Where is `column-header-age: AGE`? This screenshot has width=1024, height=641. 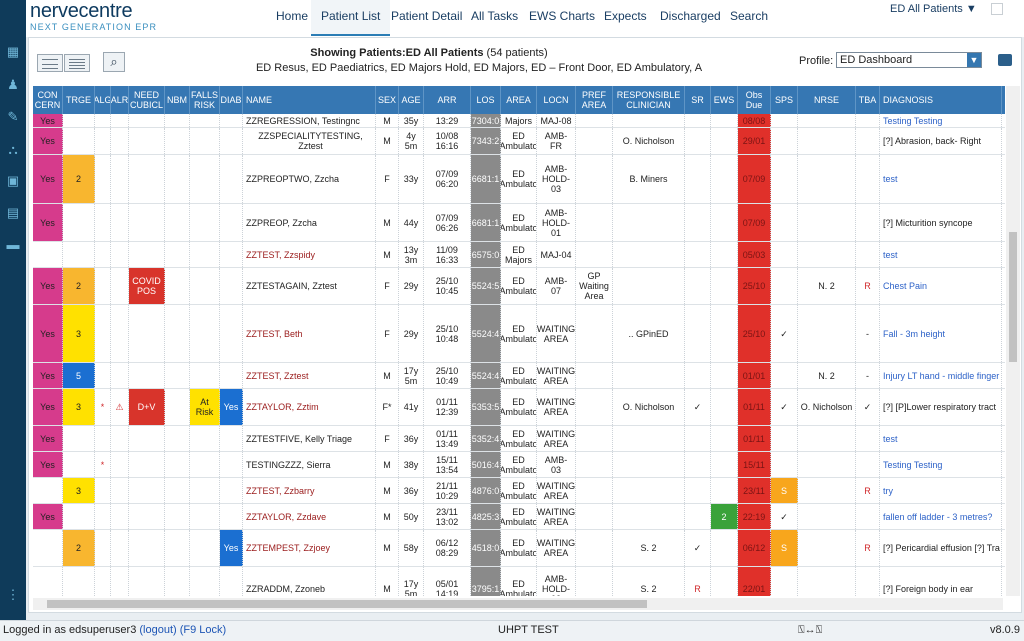
column-header-age: AGE is located at coordinates (411, 100).